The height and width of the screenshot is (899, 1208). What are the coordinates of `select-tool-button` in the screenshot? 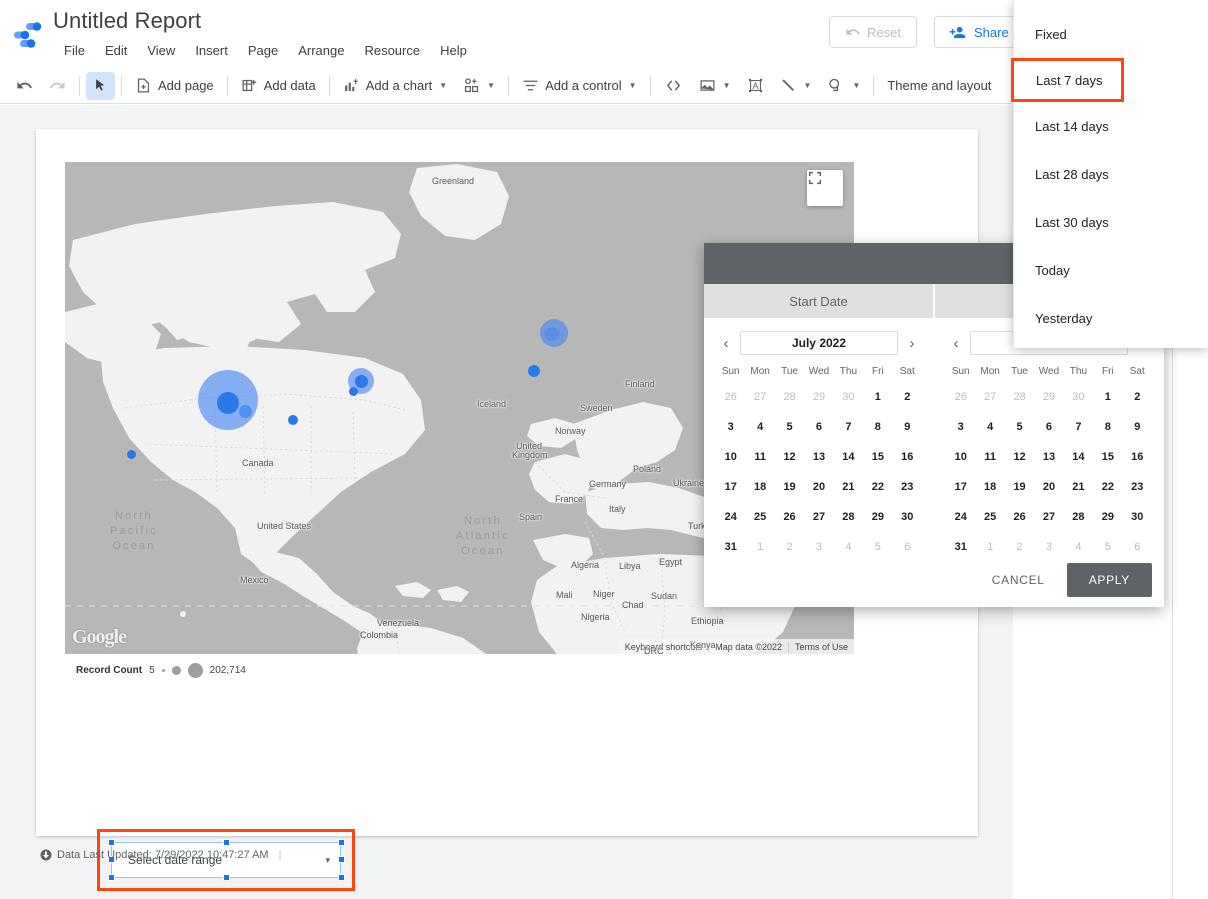 It's located at (100, 85).